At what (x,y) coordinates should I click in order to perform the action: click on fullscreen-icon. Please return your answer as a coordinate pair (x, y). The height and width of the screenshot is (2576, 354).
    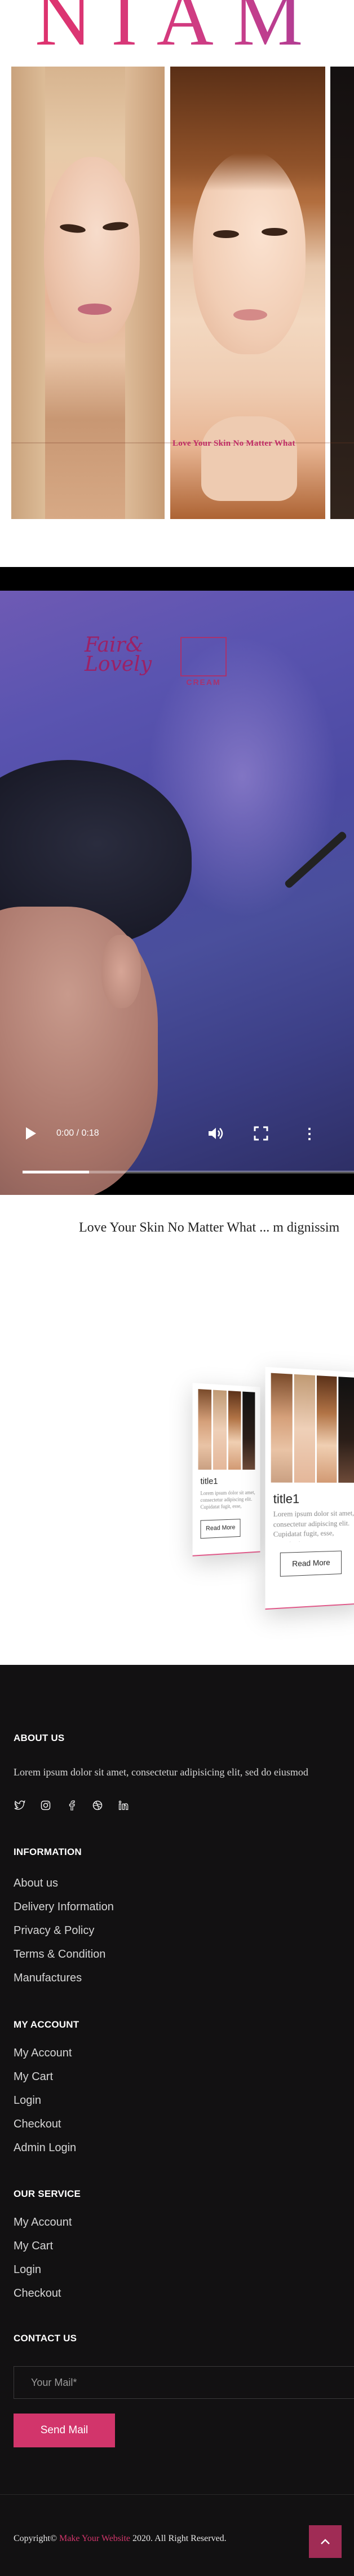
    Looking at the image, I should click on (261, 1135).